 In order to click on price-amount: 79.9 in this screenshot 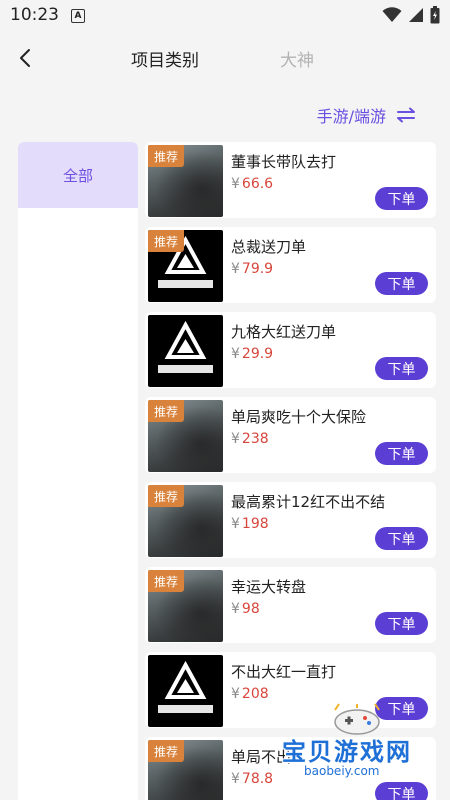, I will do `click(257, 269)`.